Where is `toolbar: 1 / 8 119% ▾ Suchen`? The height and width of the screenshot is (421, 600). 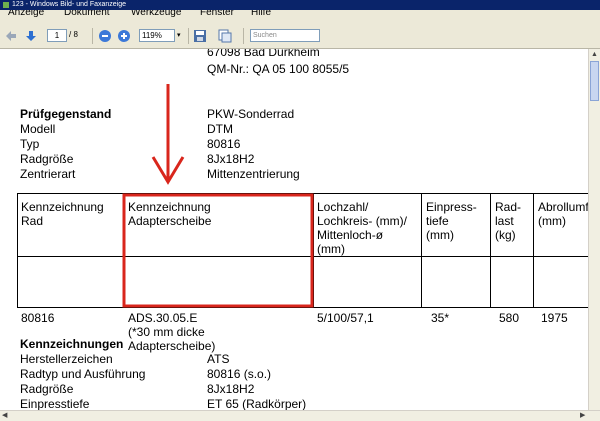 toolbar: 1 / 8 119% ▾ Suchen is located at coordinates (300, 36).